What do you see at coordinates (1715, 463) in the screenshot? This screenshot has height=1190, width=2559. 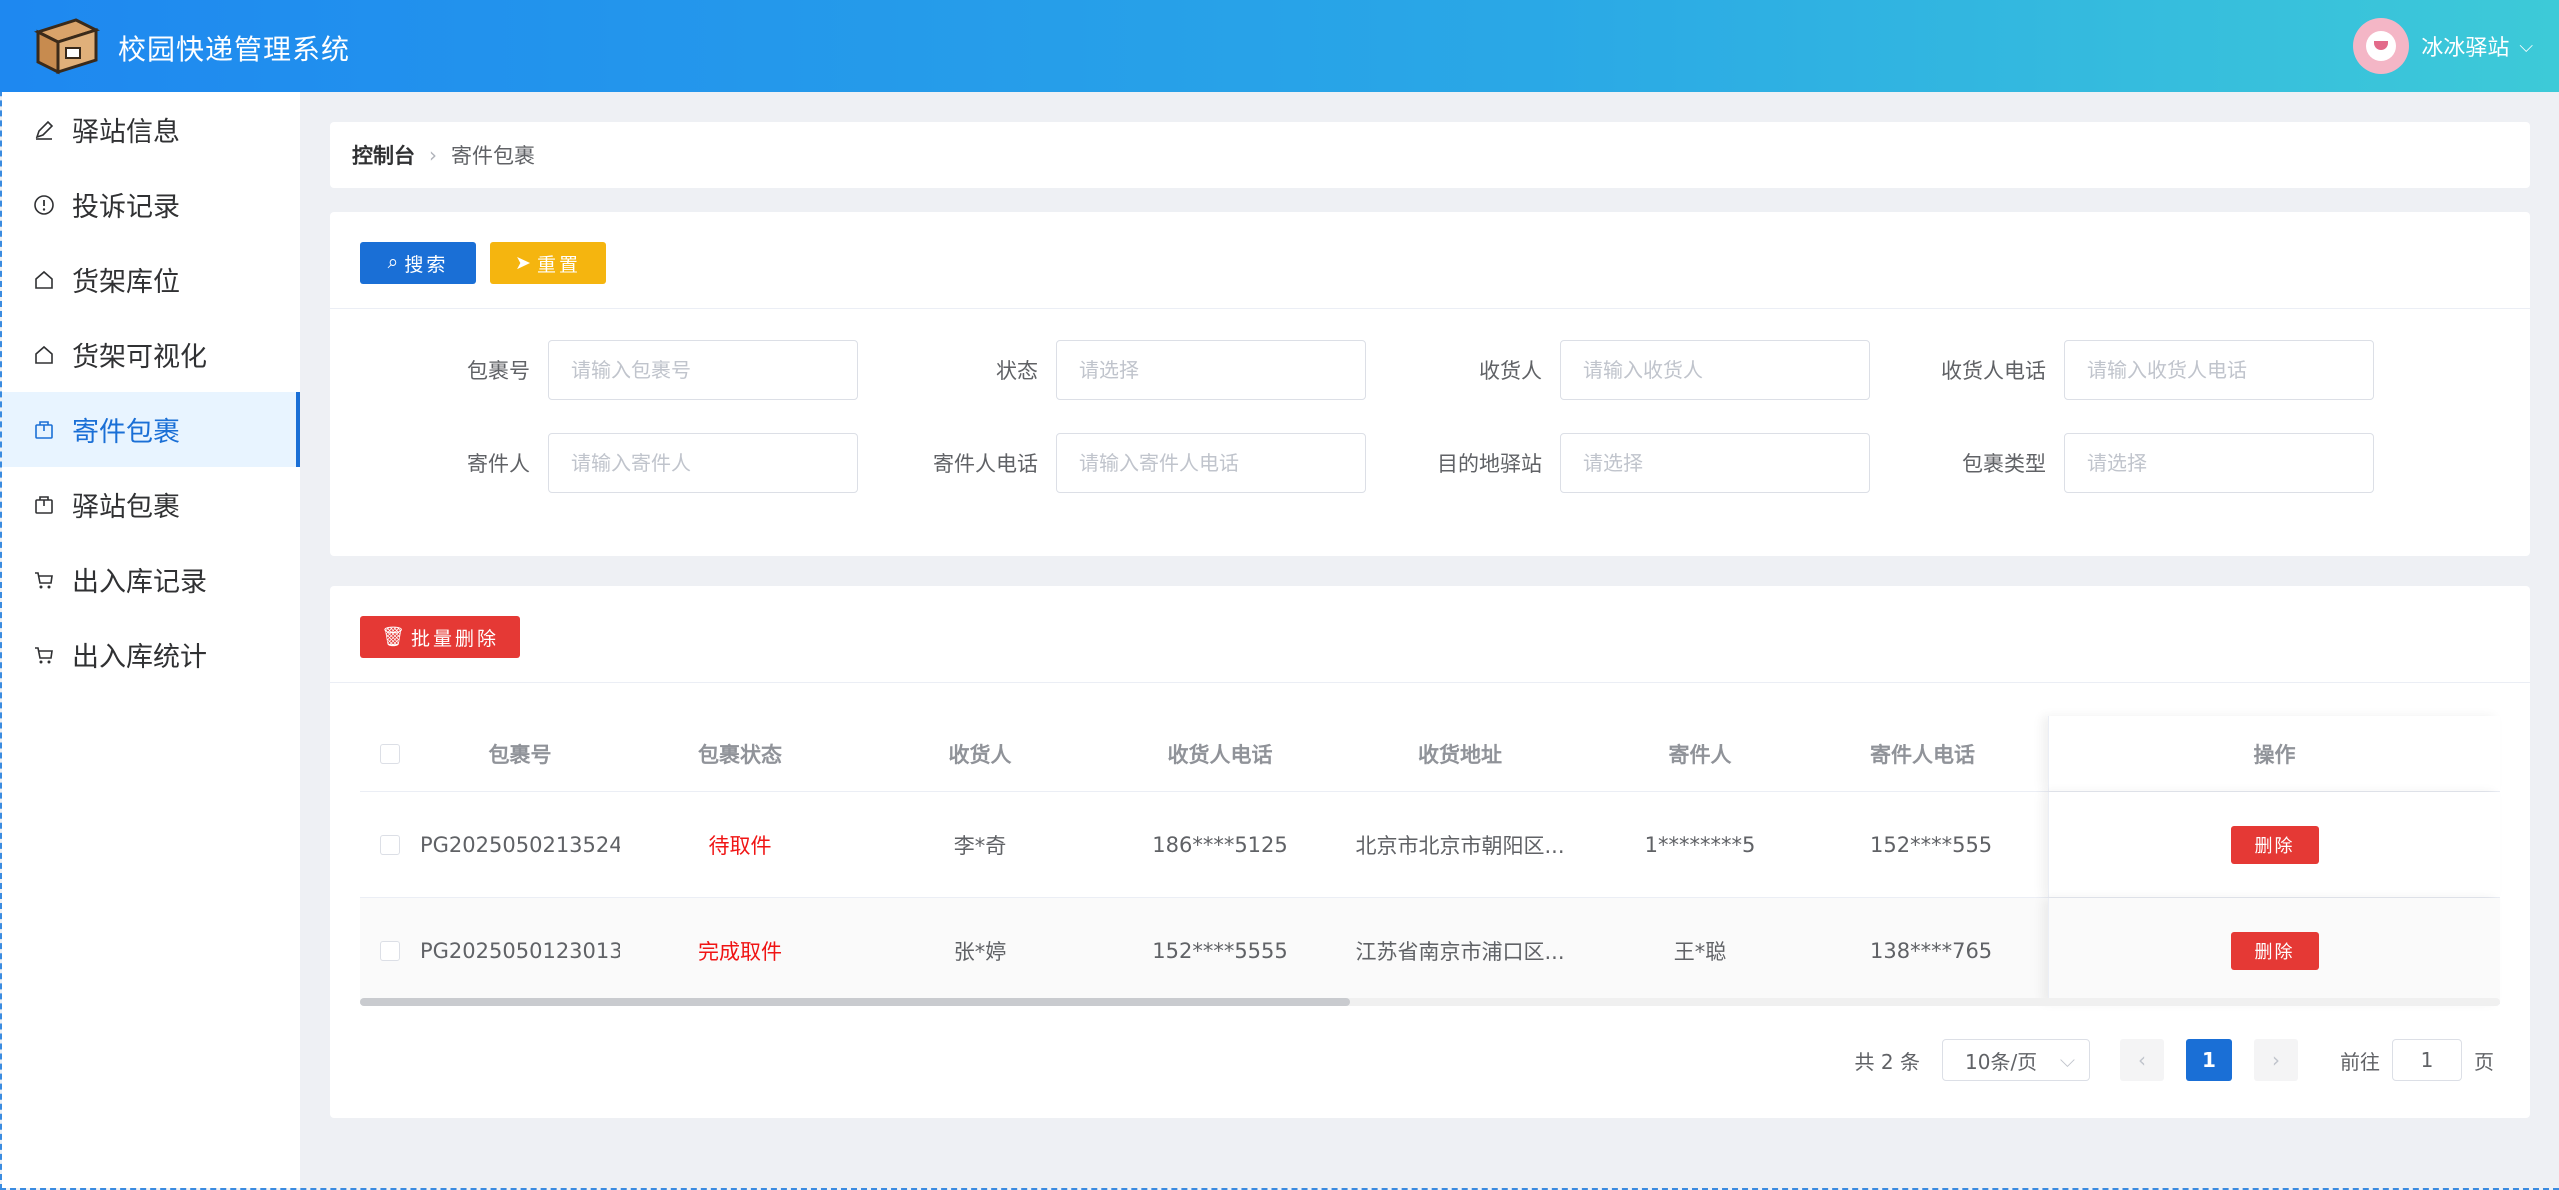 I see `destination-station-select` at bounding box center [1715, 463].